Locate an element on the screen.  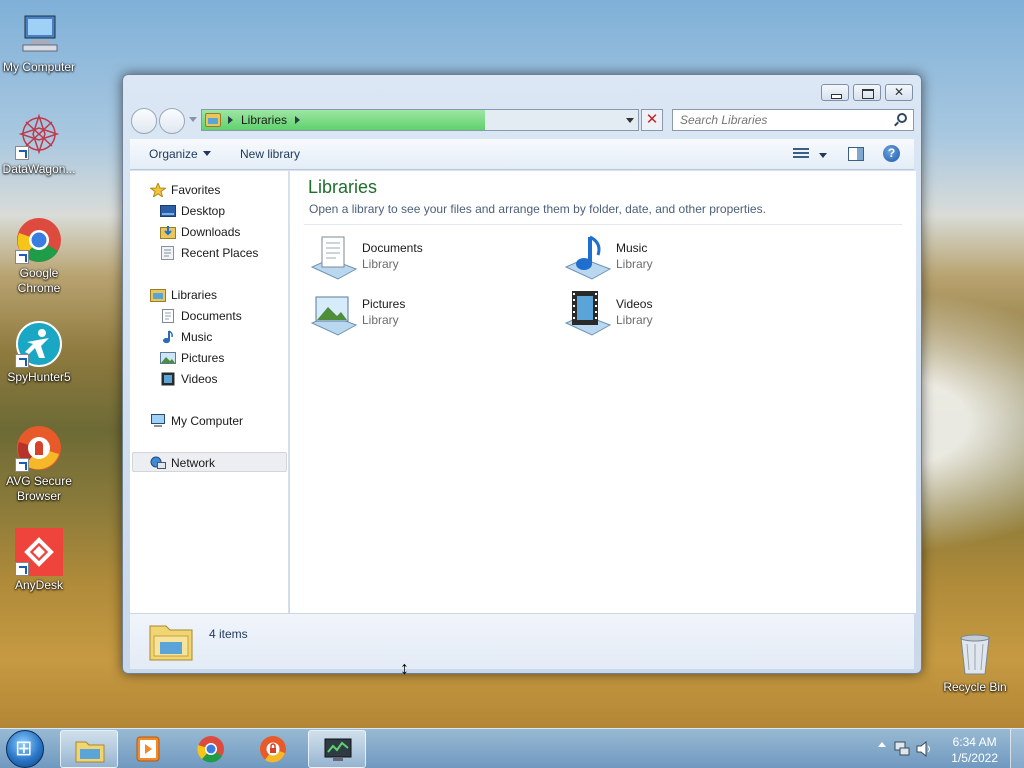
nav-pictures: Pictures is located at coordinates (208, 358).